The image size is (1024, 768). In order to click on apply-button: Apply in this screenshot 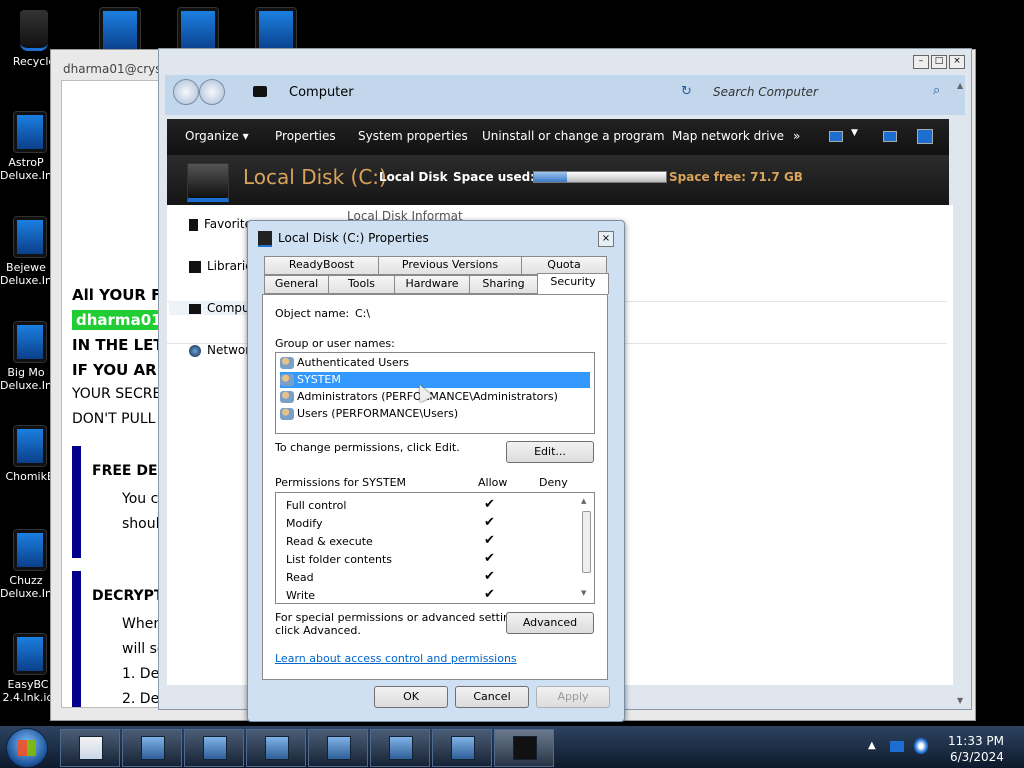, I will do `click(573, 697)`.